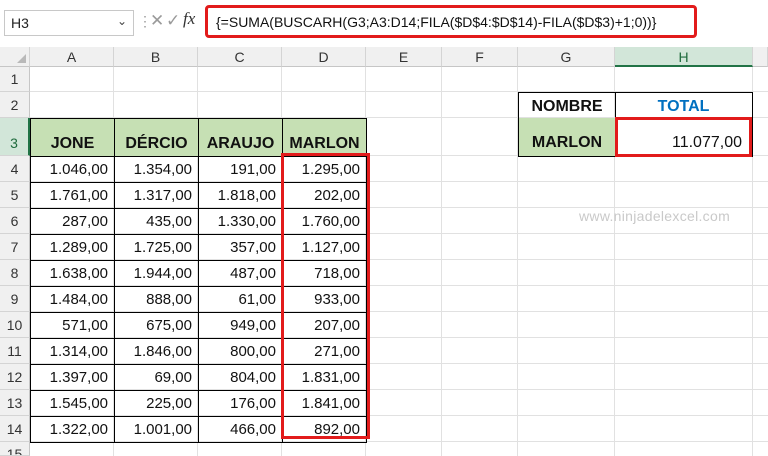 The width and height of the screenshot is (768, 456). Describe the element at coordinates (156, 429) in the screenshot. I see `table-cell: 1.001,00` at that location.